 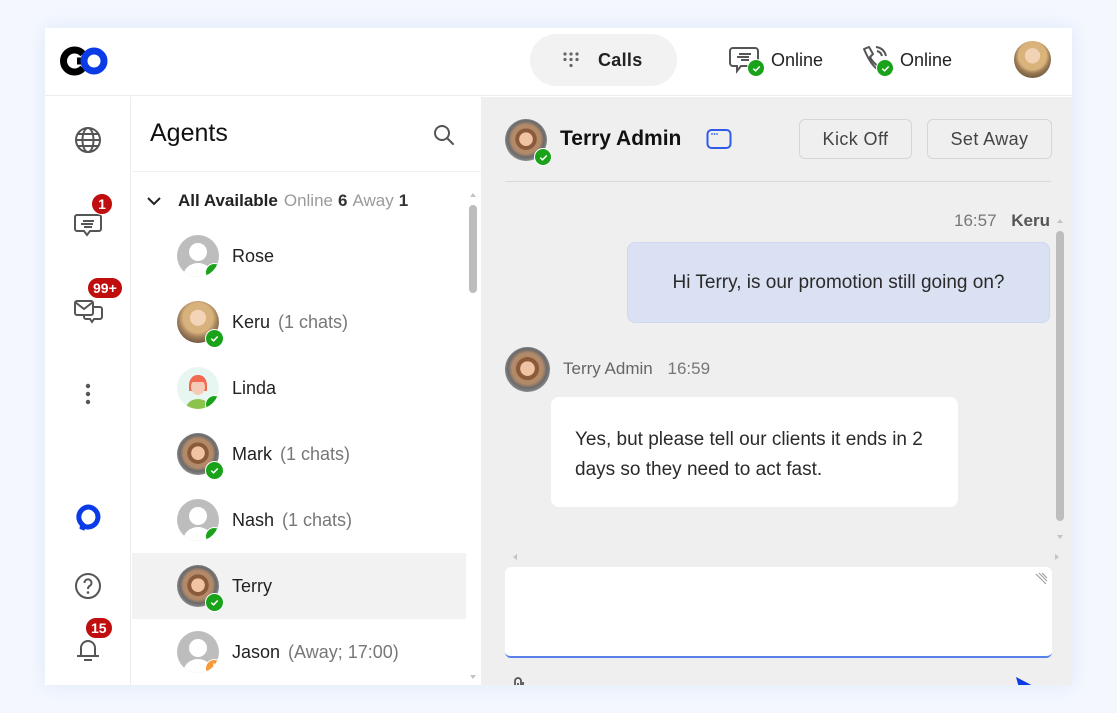 I want to click on send-options-chevron-icon, so click(x=1067, y=683).